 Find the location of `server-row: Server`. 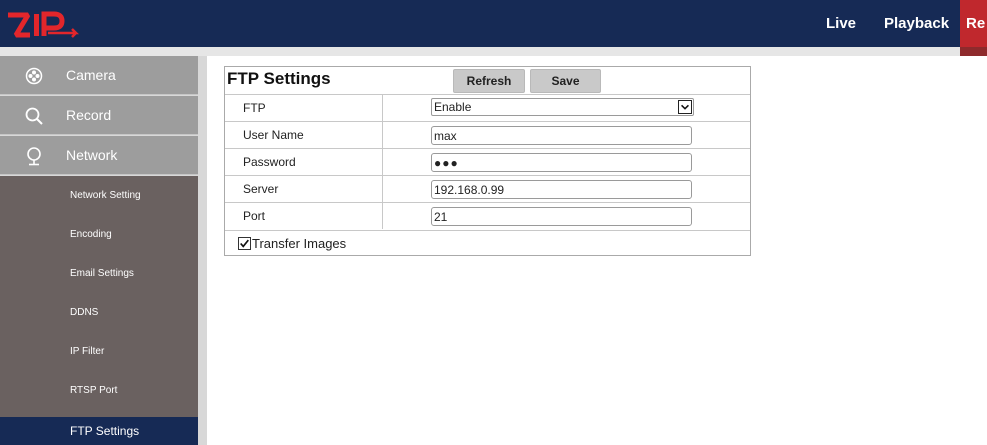

server-row: Server is located at coordinates (487, 188).